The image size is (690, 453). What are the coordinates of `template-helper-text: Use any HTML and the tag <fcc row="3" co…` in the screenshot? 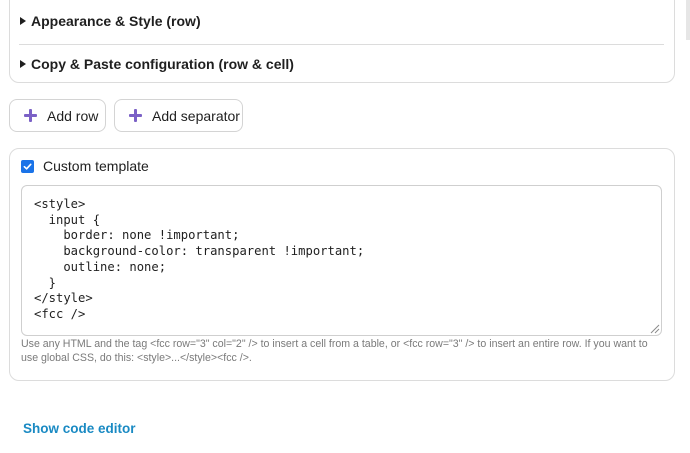 It's located at (334, 351).